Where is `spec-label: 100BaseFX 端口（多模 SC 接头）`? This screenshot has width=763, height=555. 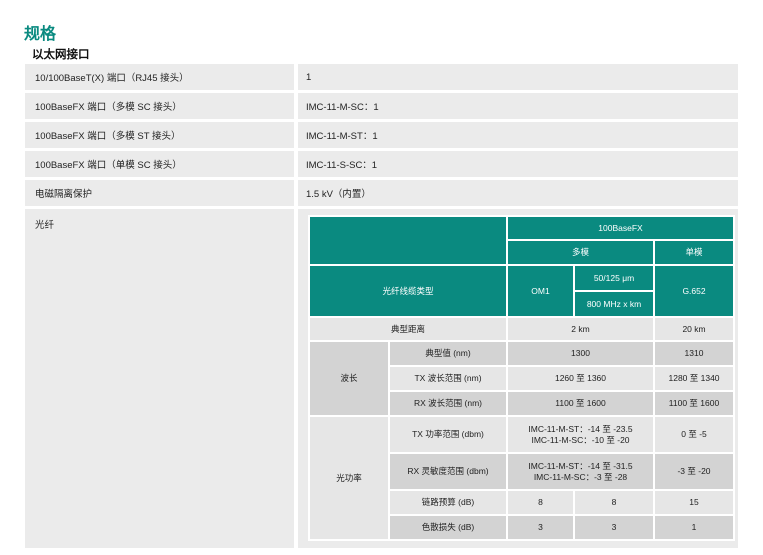
spec-label: 100BaseFX 端口（多模 SC 接头） is located at coordinates (159, 106).